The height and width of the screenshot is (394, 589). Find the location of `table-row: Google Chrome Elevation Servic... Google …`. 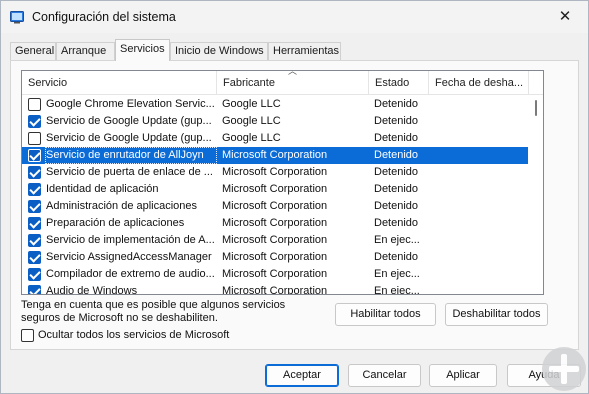

table-row: Google Chrome Elevation Servic... Google … is located at coordinates (275, 104).